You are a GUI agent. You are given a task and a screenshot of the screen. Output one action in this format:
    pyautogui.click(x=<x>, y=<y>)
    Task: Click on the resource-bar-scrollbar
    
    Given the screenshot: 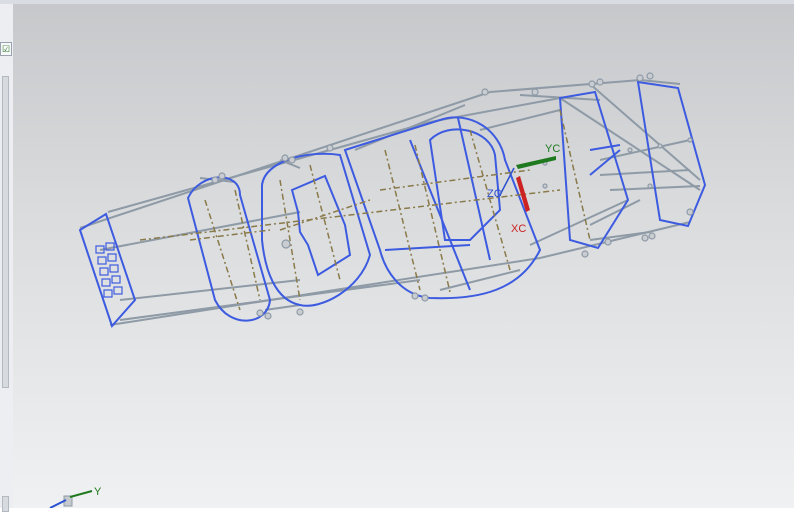 What is the action you would take?
    pyautogui.click(x=5, y=232)
    